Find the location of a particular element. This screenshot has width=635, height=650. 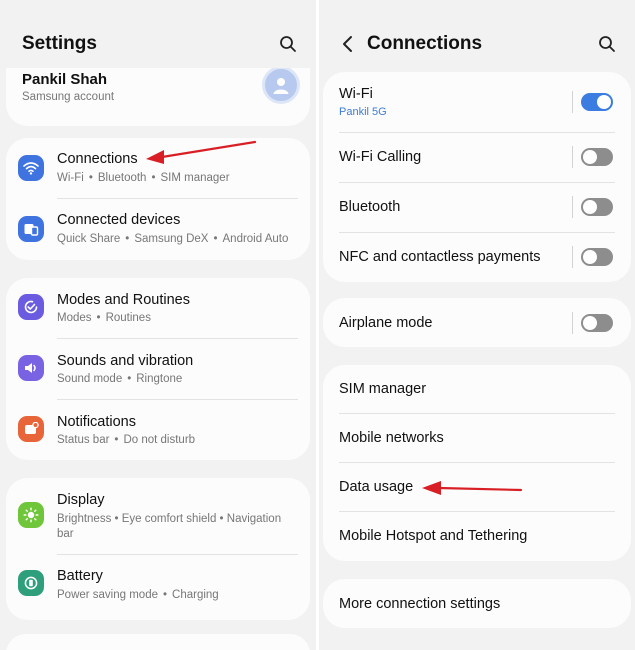

notifications-label: Notifications is located at coordinates (96, 422).